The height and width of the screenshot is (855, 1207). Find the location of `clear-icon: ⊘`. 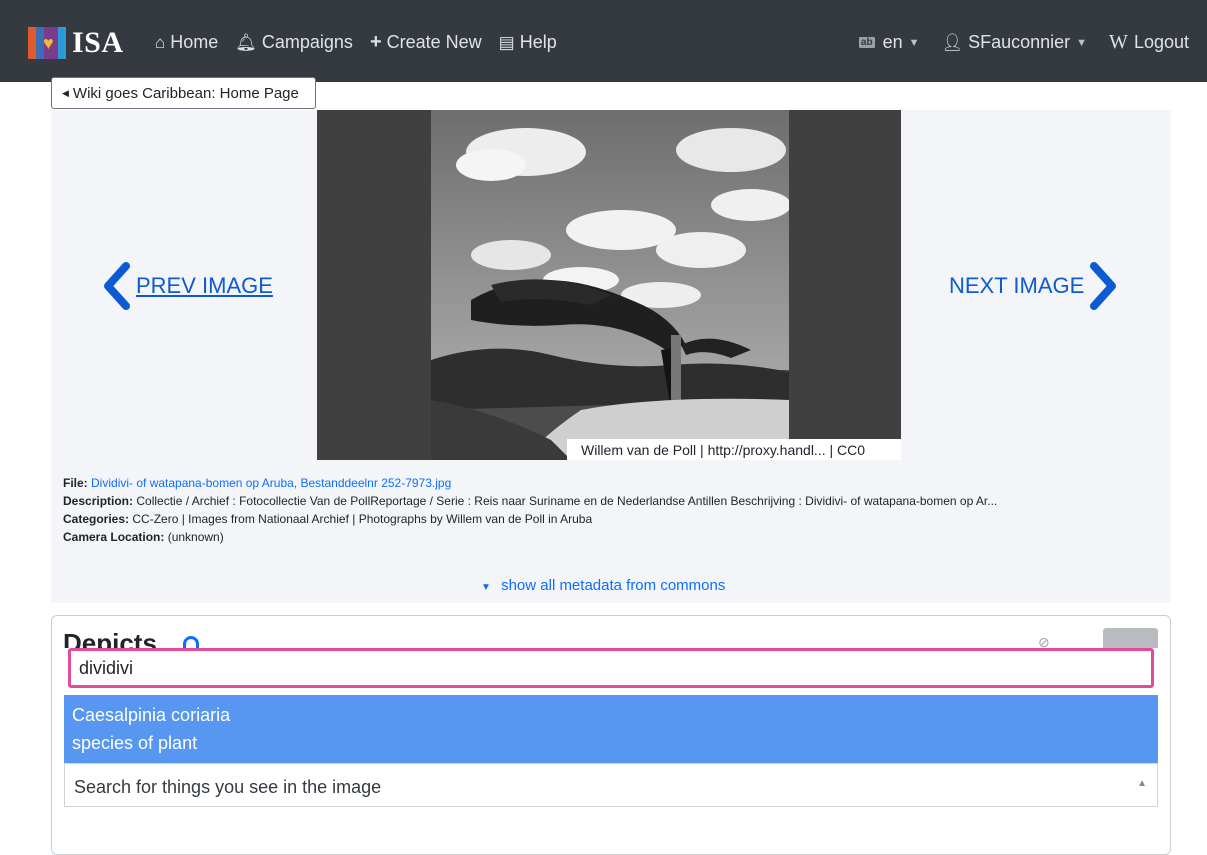

clear-icon: ⊘ is located at coordinates (1044, 641).